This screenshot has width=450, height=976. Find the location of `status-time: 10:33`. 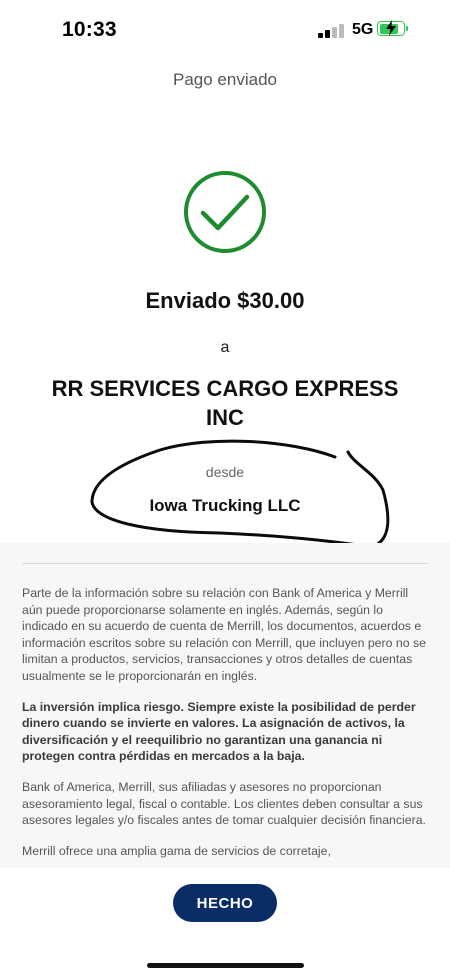

status-time: 10:33 is located at coordinates (89, 29).